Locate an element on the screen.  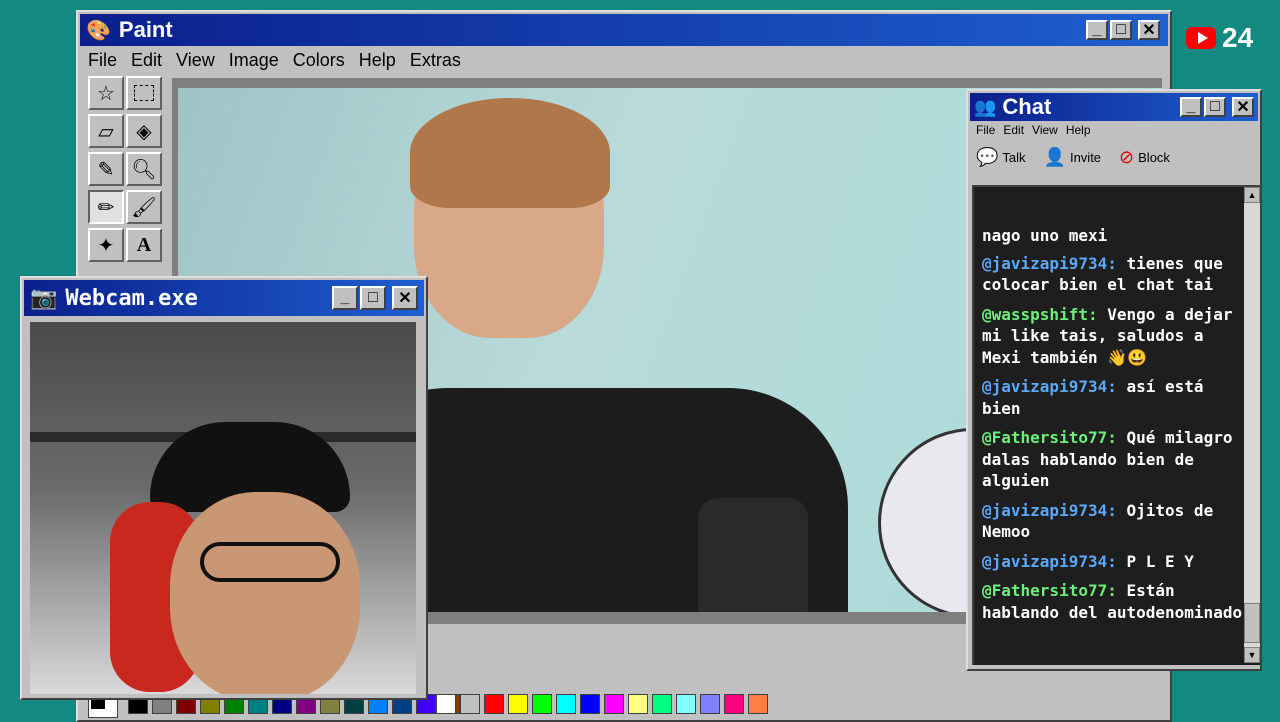
menu-extras: Extras is located at coordinates (435, 60).